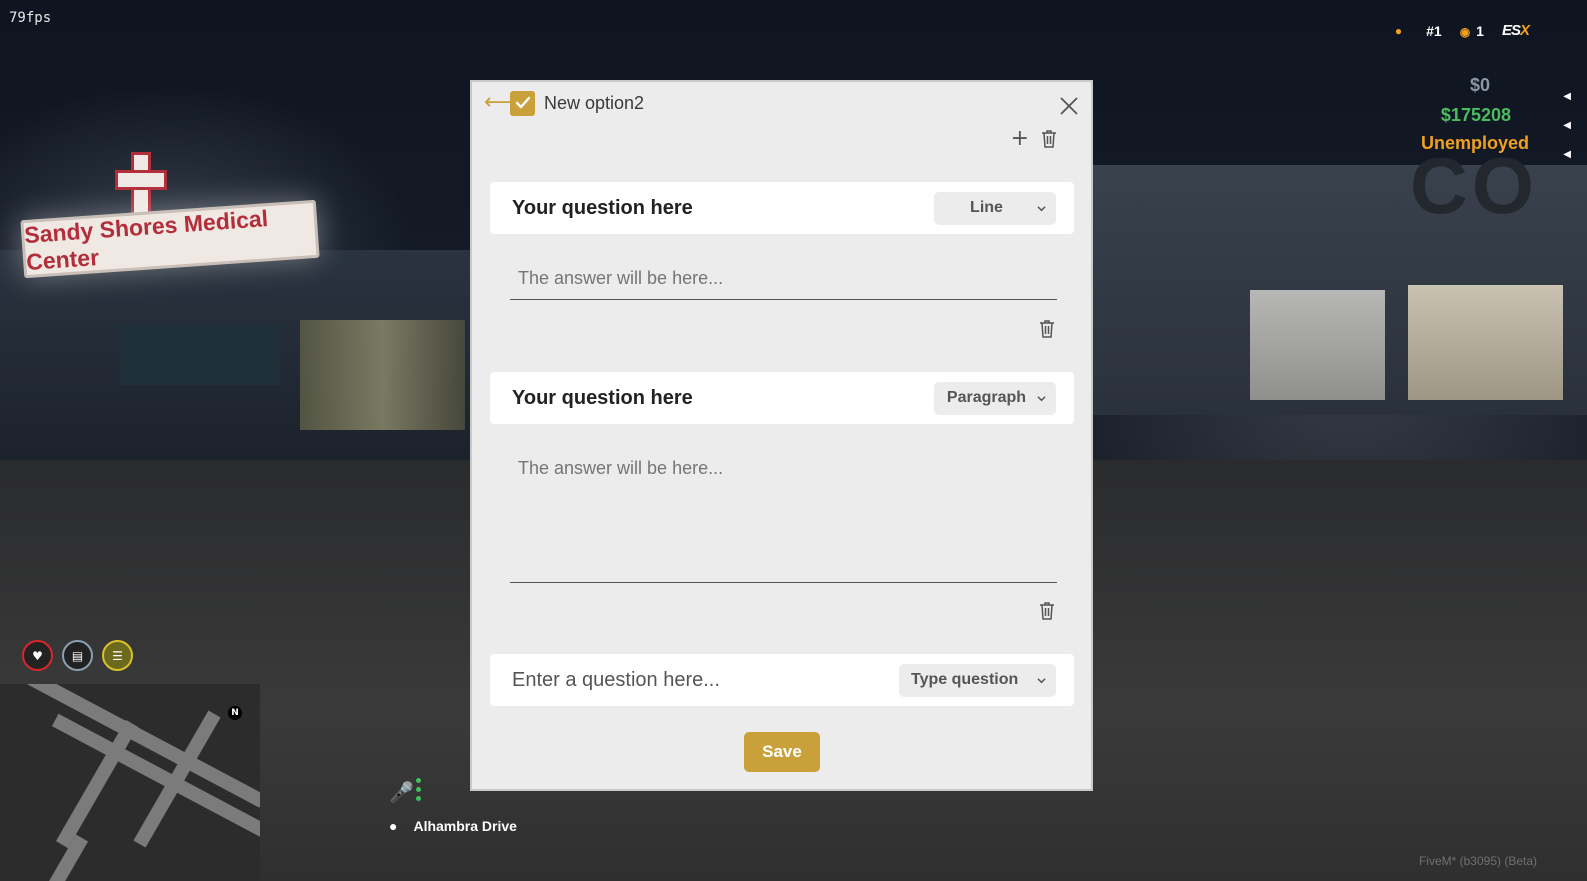 This screenshot has width=1587, height=881. I want to click on fps-counter: 79fps, so click(30, 18).